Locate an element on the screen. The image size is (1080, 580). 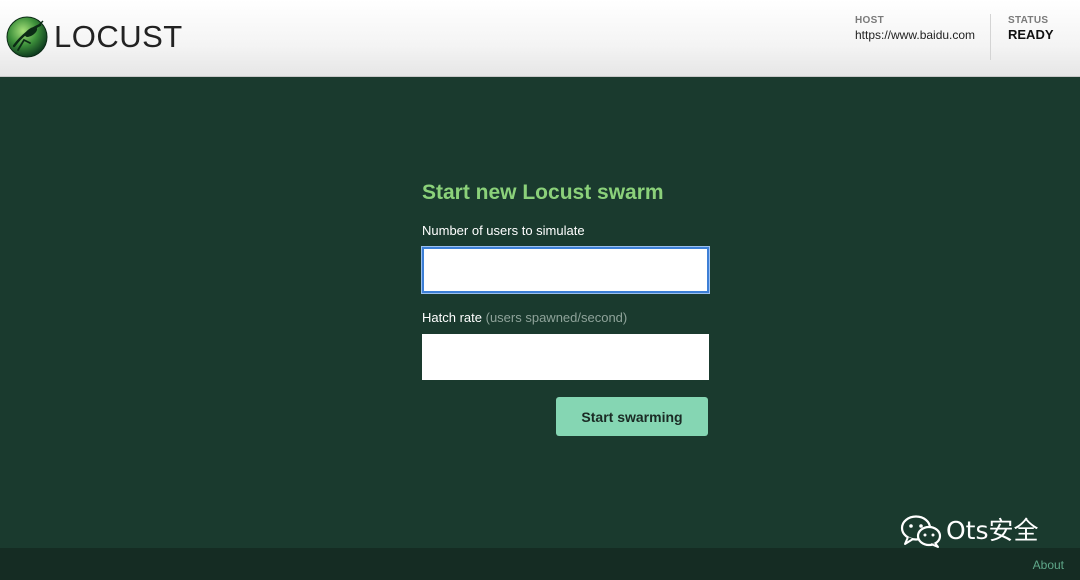
hatch-rate-label: Hatch rate (users spawned/second) is located at coordinates (524, 318).